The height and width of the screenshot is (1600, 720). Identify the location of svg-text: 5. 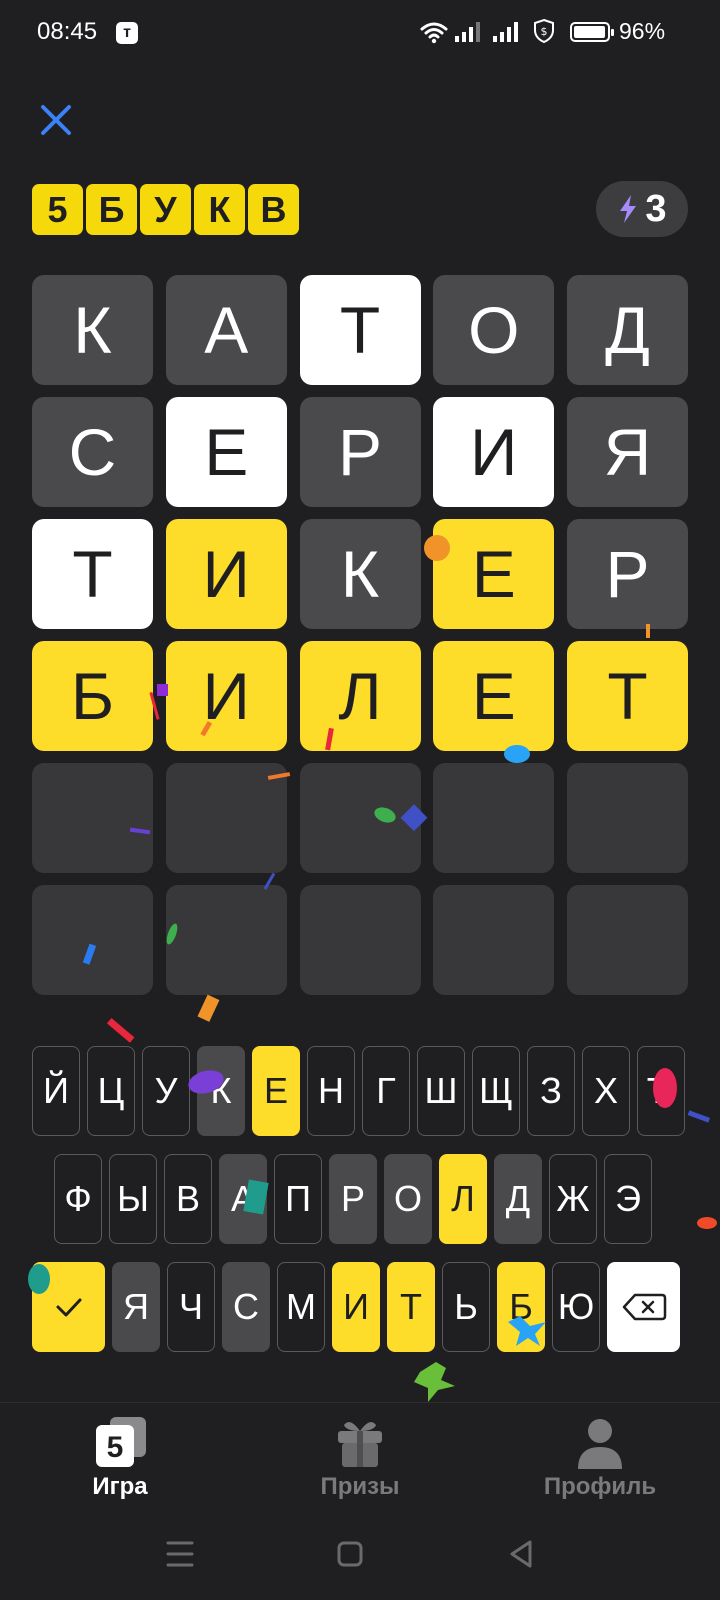
(115, 1447).